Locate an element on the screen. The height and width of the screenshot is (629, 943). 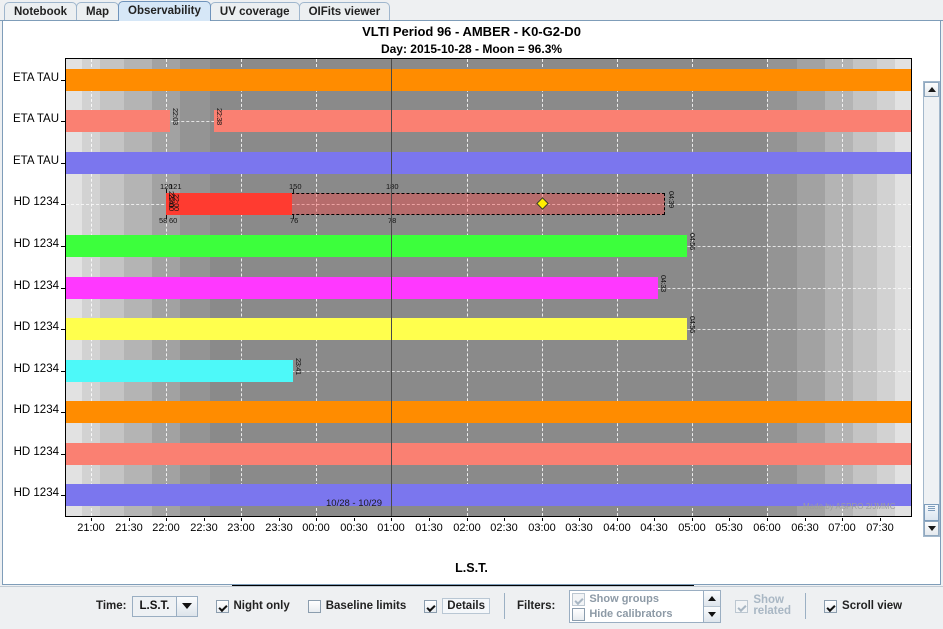
bar-end-time-label: 23:41 is located at coordinates (298, 366).